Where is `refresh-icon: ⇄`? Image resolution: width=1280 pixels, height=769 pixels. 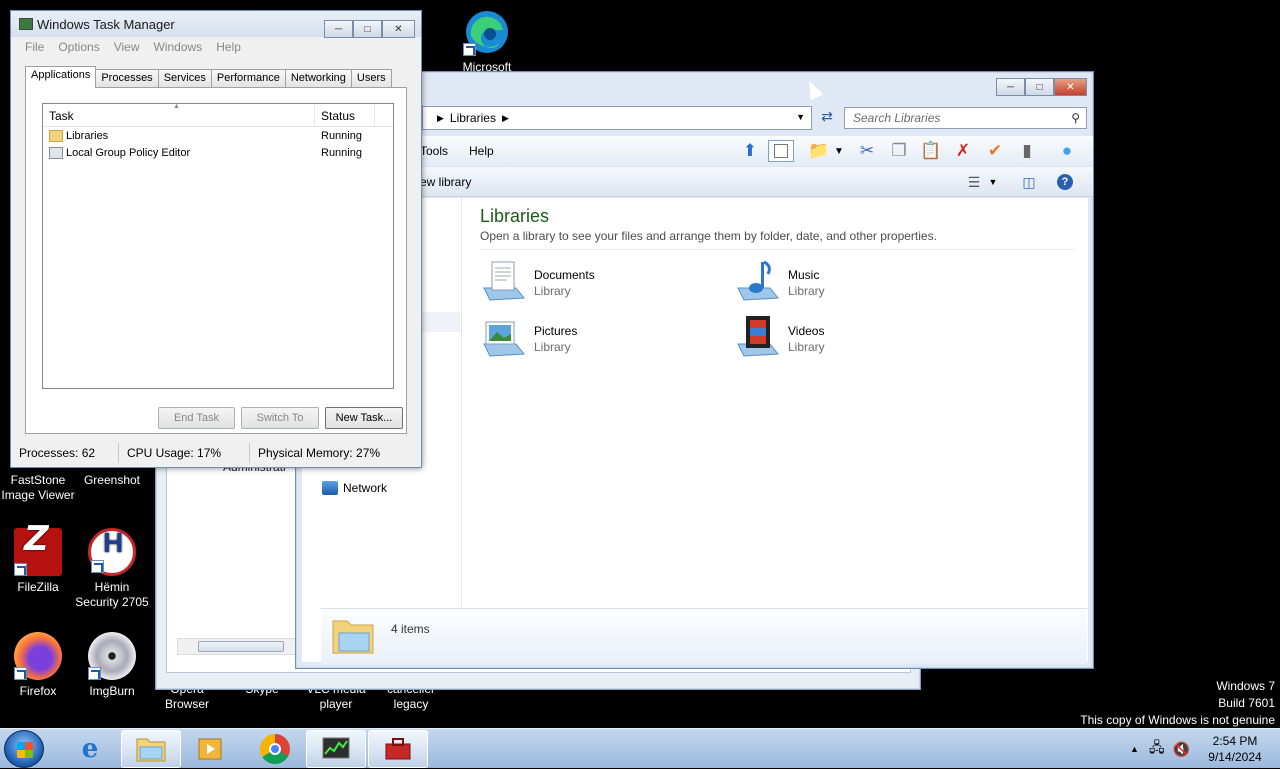 refresh-icon: ⇄ is located at coordinates (827, 118).